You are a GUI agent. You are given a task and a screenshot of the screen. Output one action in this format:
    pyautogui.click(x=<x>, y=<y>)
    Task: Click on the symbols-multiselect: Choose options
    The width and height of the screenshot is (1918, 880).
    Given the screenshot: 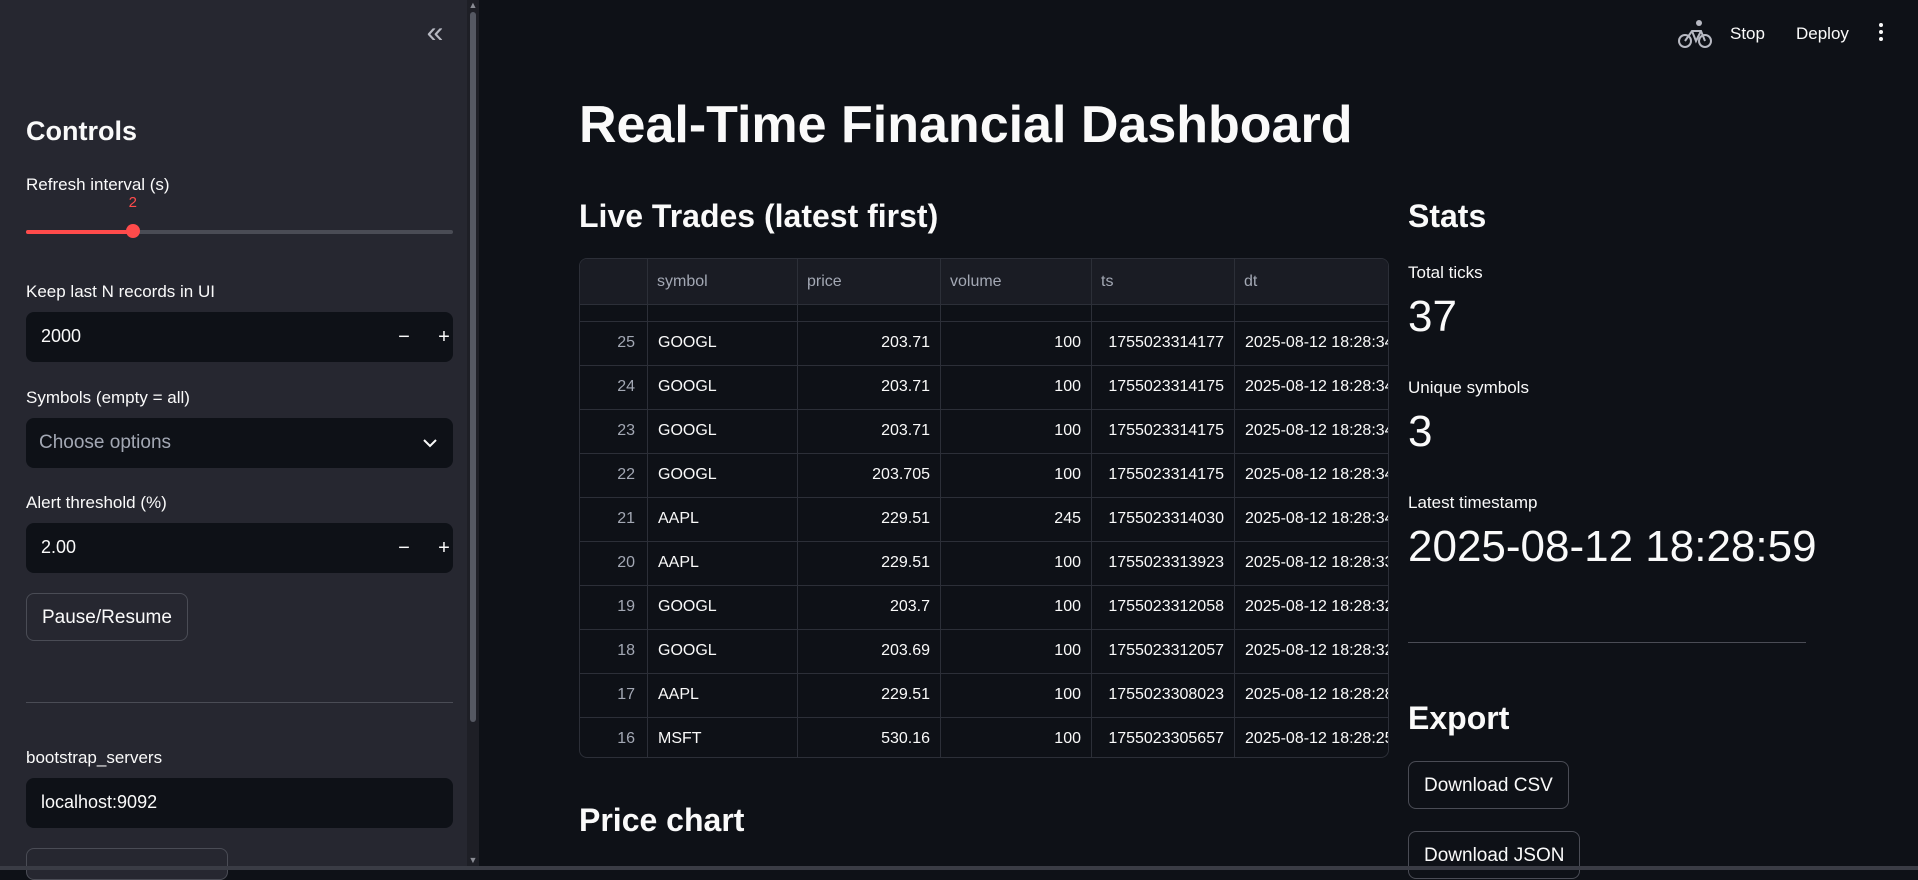 What is the action you would take?
    pyautogui.click(x=239, y=443)
    